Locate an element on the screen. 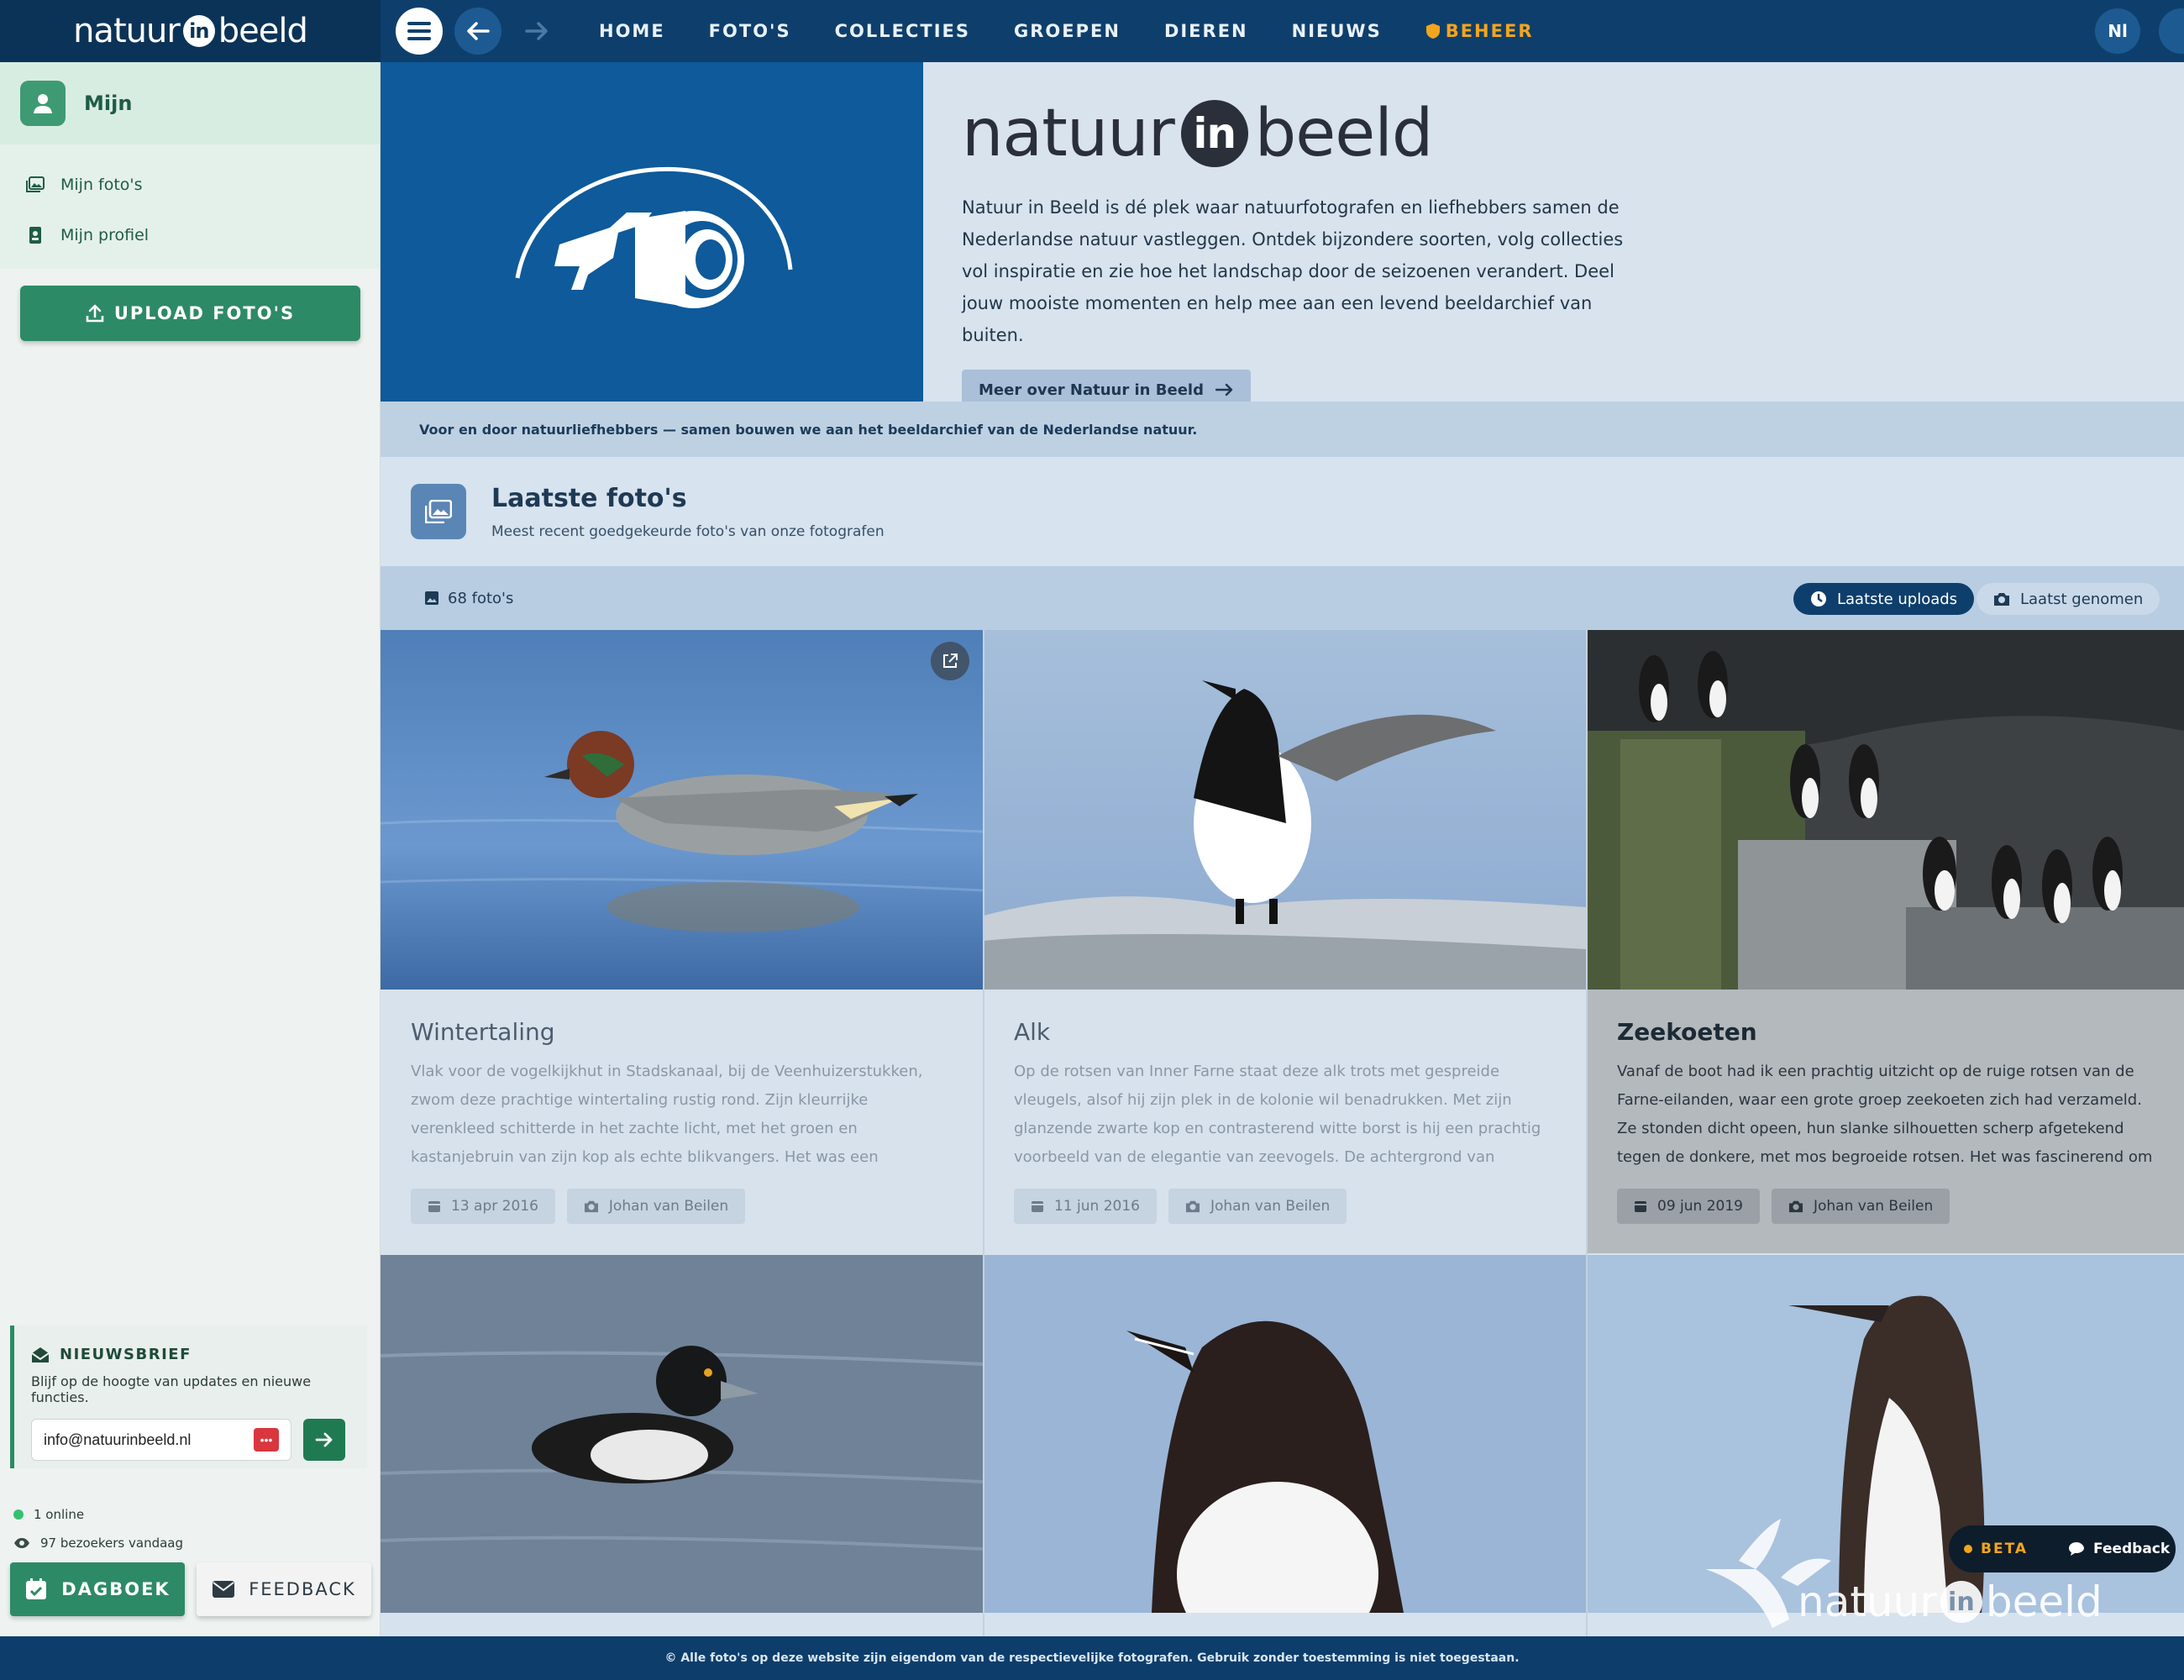 The image size is (2184, 1680). chat-bubble-icon is located at coordinates (2077, 1549).